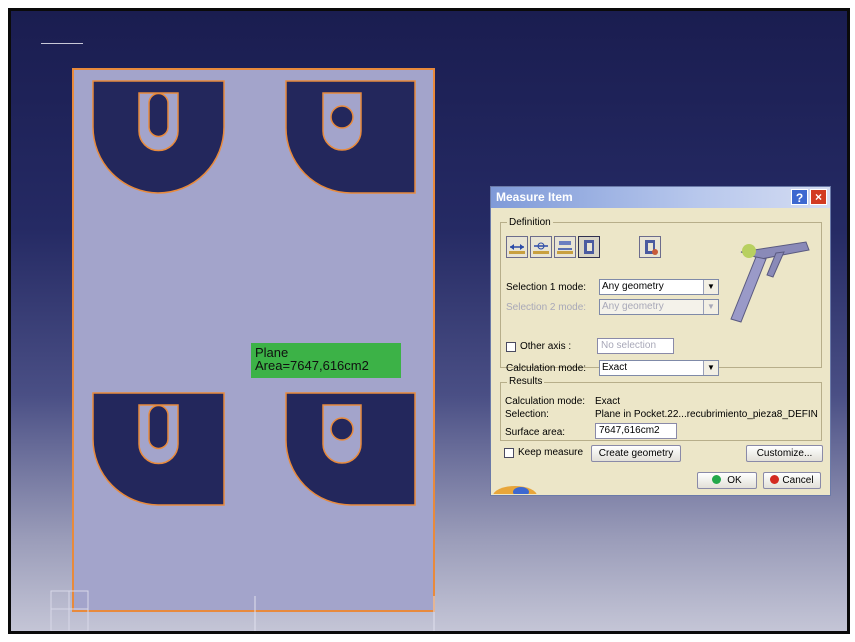 Image resolution: width=855 pixels, height=642 pixels. I want to click on results-group-label: Results, so click(526, 381).